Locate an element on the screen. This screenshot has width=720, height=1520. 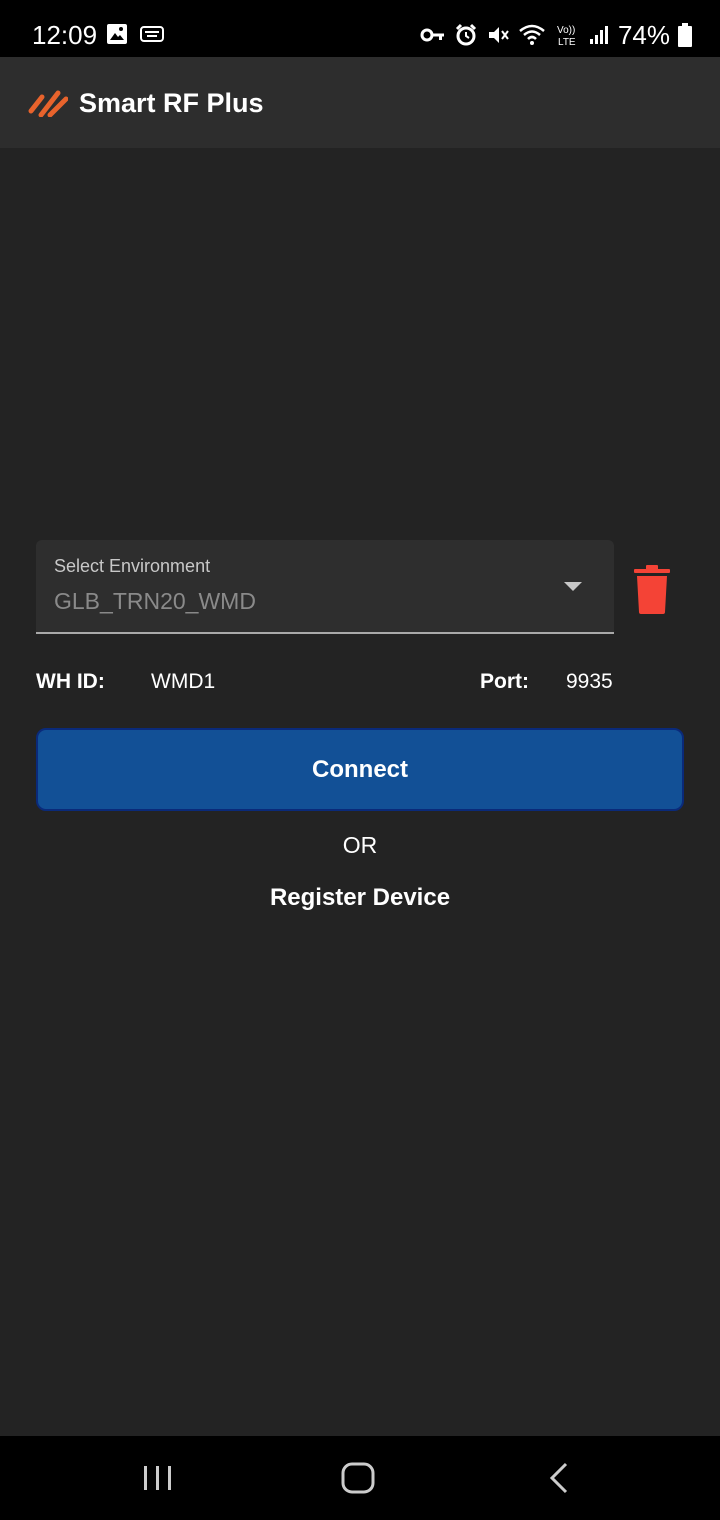
battery-percentage: 74% is located at coordinates (643, 34).